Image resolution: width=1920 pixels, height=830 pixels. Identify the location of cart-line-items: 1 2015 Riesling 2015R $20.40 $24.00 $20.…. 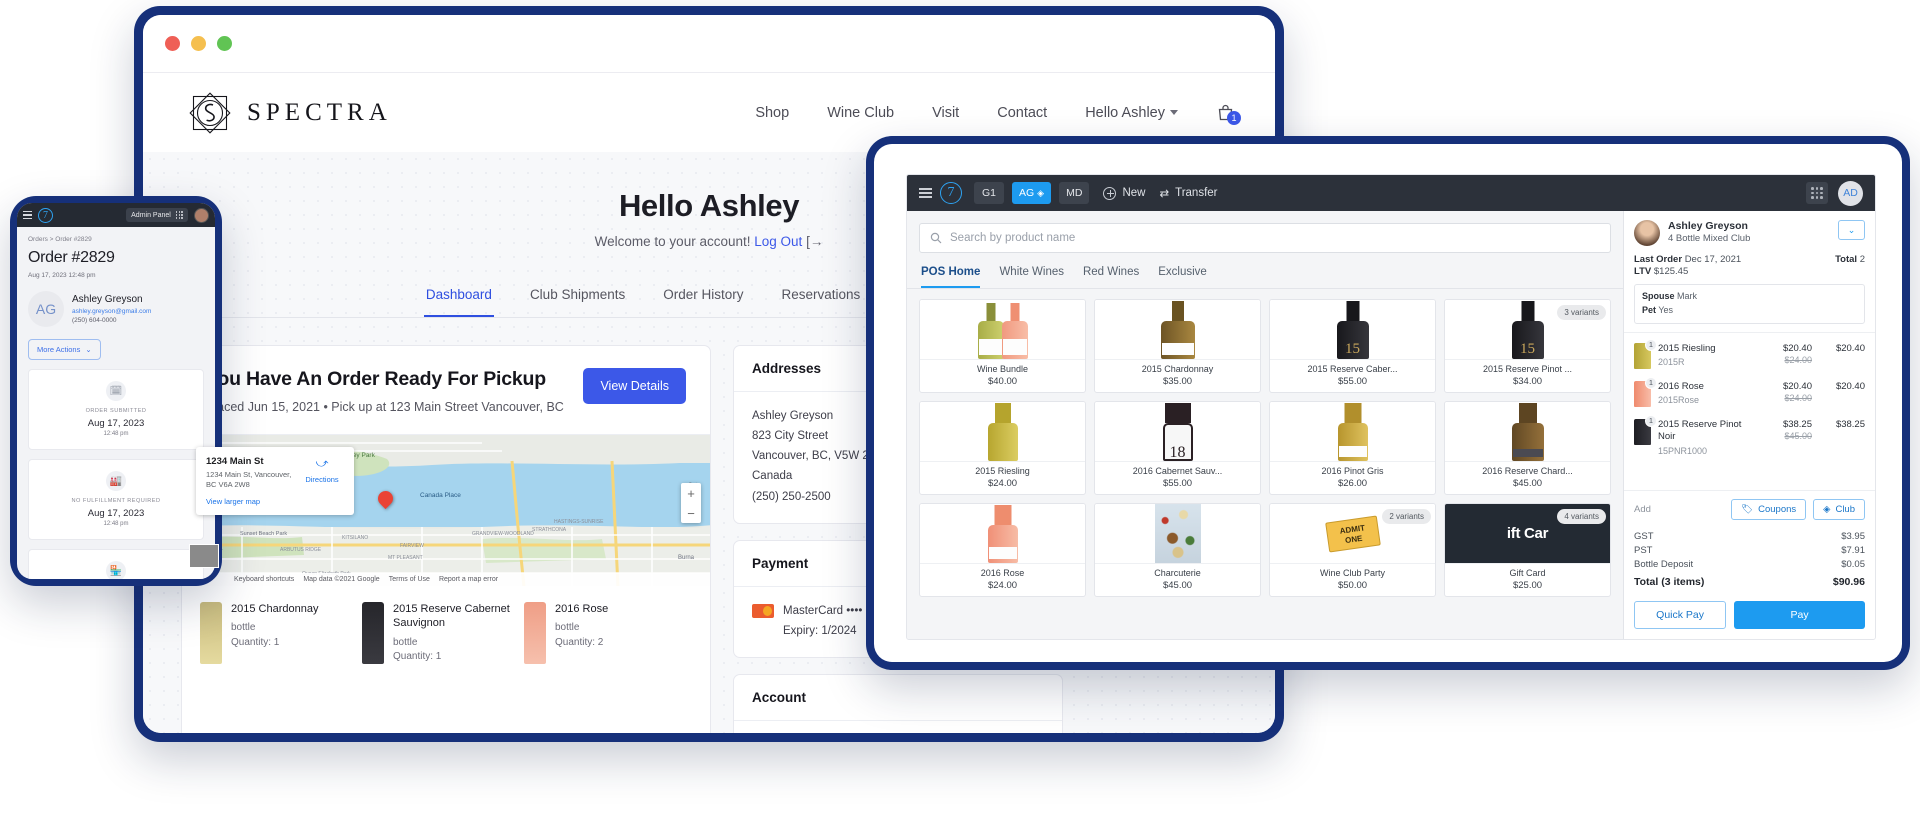
(1749, 411).